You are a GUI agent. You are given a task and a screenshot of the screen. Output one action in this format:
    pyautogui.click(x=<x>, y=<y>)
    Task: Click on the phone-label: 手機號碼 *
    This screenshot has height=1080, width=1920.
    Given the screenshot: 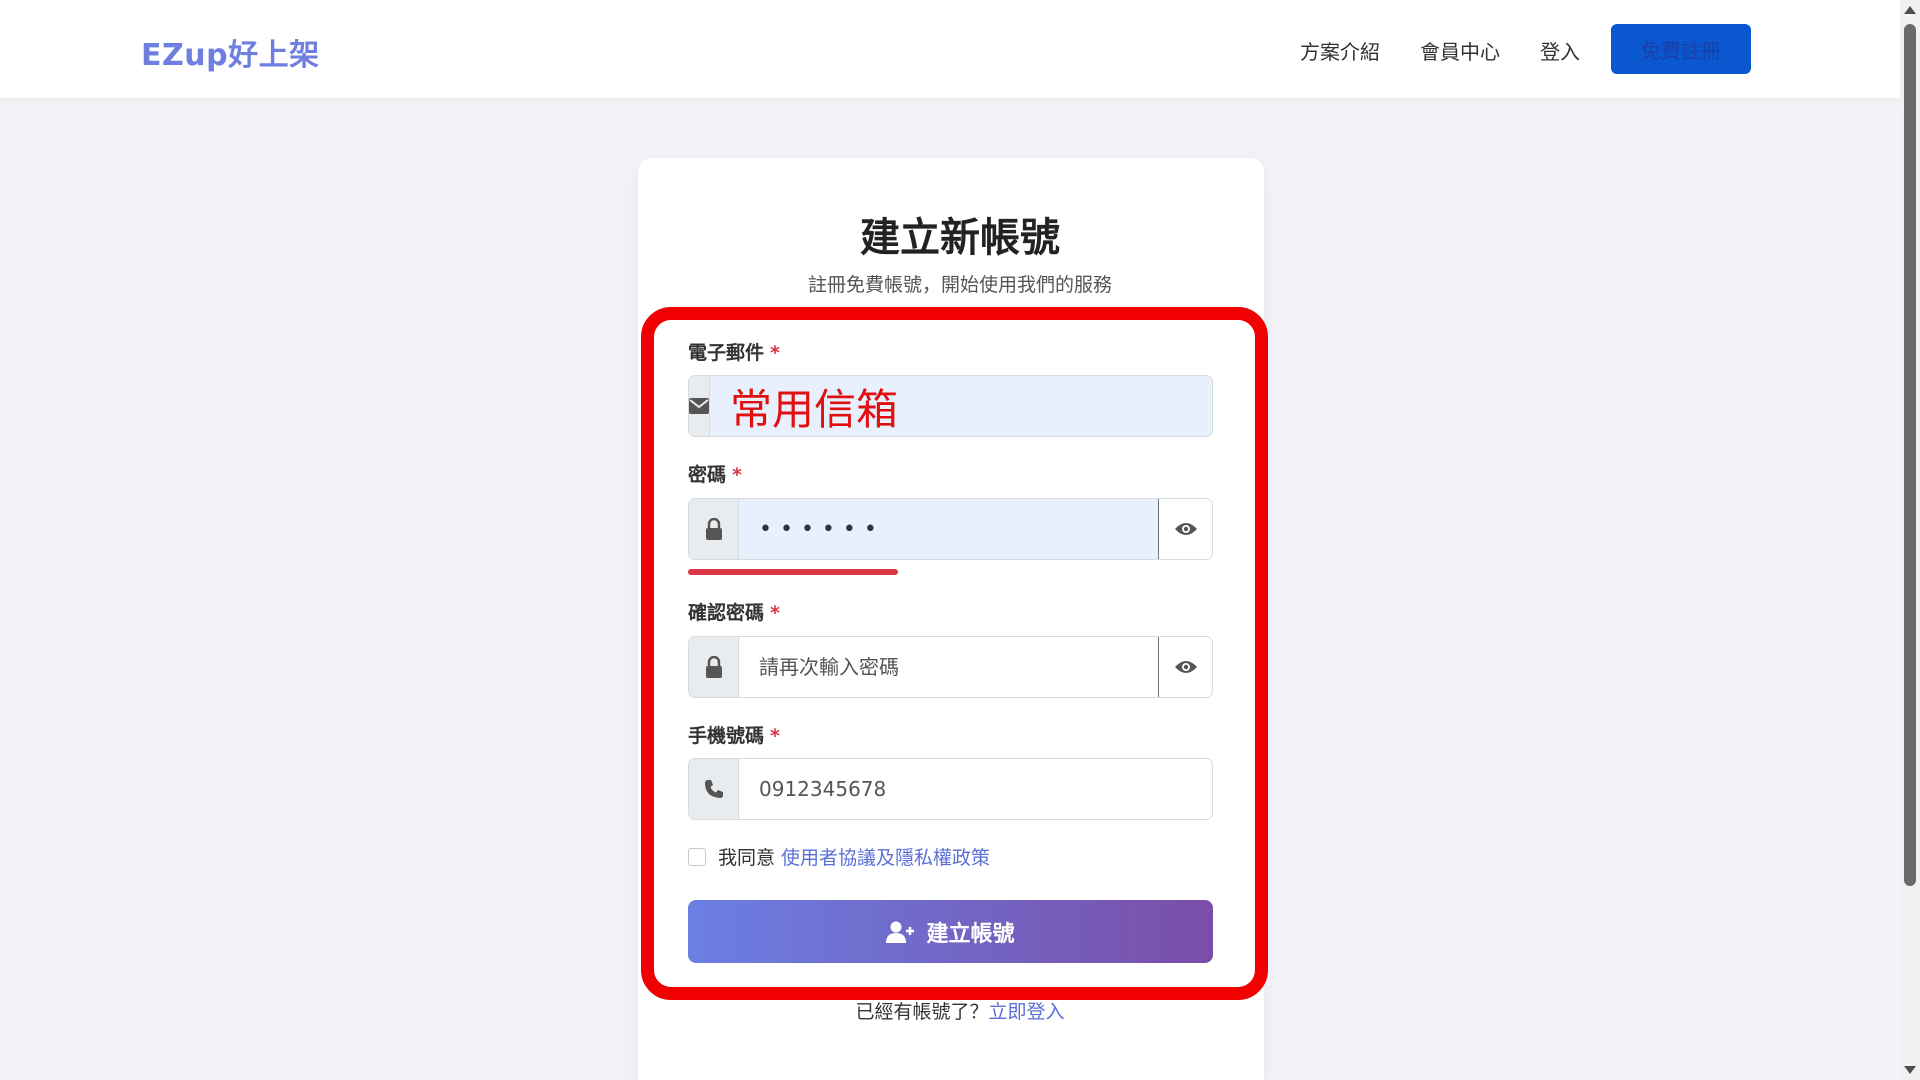 What is the action you would take?
    pyautogui.click(x=734, y=734)
    